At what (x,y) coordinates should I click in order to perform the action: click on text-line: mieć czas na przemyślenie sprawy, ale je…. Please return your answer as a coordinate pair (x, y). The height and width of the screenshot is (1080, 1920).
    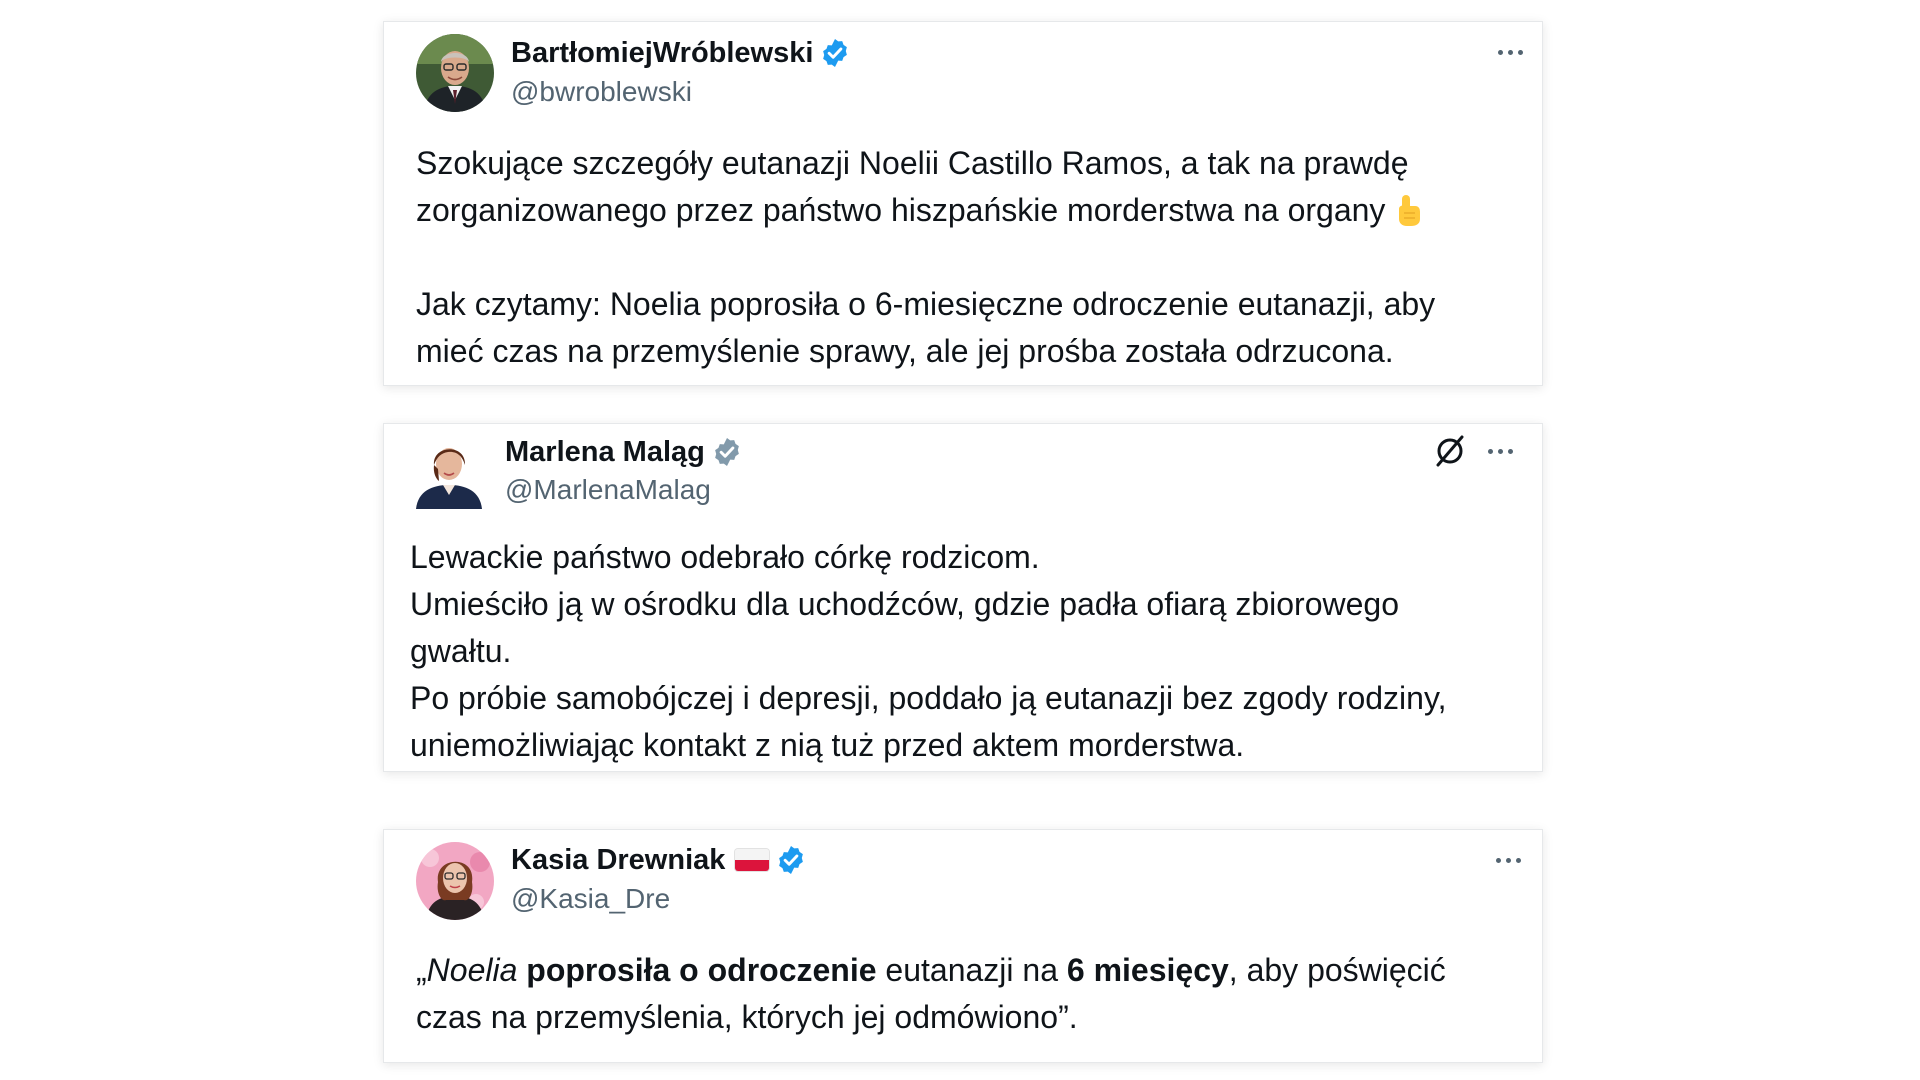
    Looking at the image, I should click on (905, 351).